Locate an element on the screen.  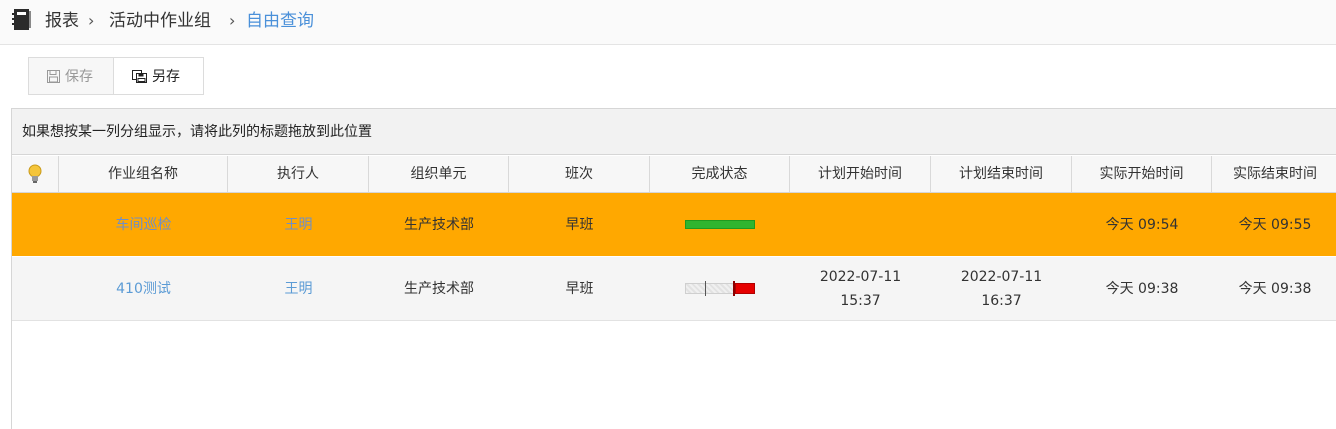
plan-end-date: 2022-07-11 is located at coordinates (1001, 276).